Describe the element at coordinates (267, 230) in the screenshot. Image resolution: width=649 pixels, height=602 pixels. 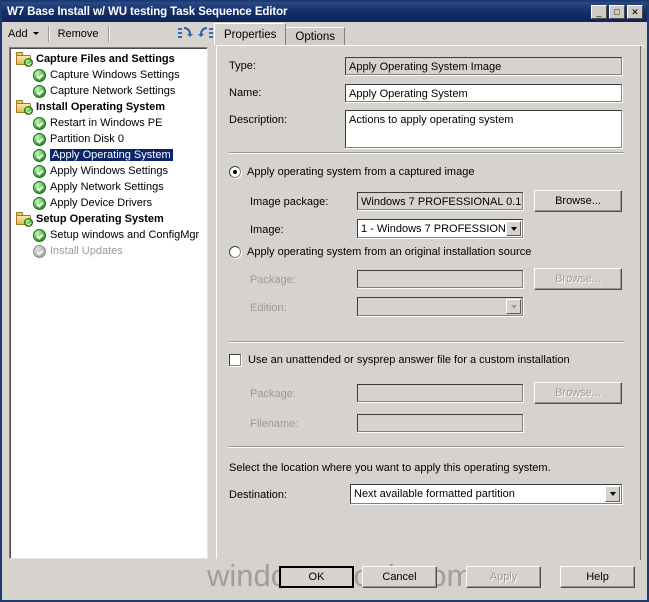
I see `image-row: Image:` at that location.